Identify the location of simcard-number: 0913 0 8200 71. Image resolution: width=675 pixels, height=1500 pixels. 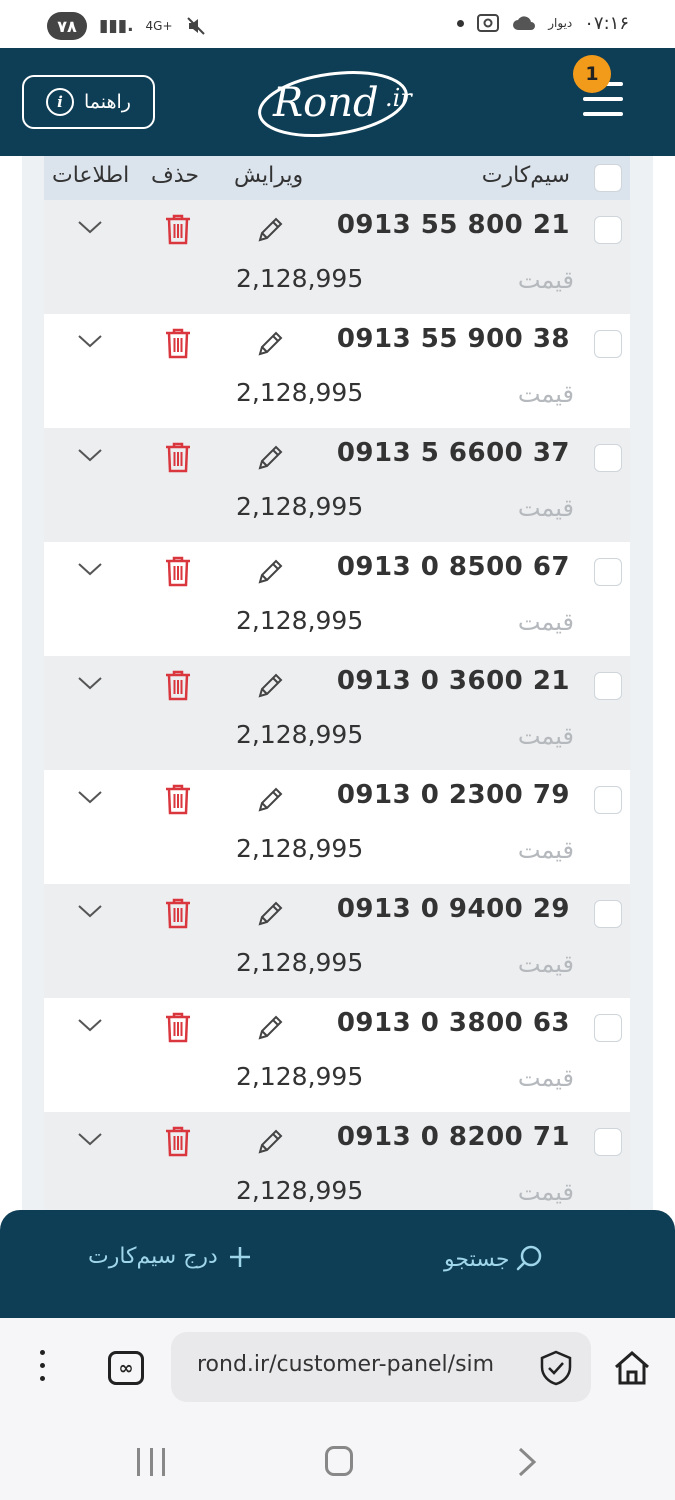
(453, 1137).